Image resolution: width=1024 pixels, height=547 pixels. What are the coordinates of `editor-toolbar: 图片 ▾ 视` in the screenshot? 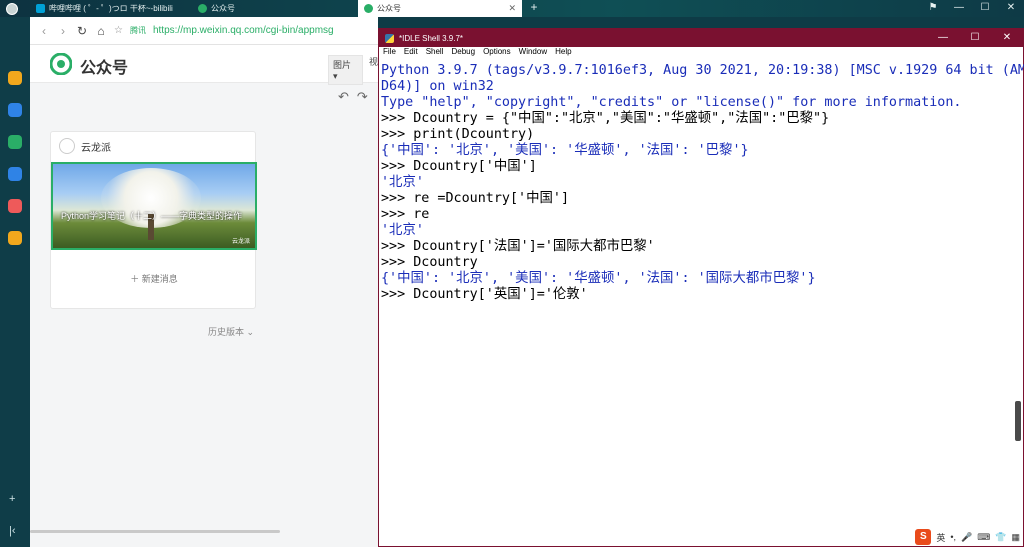 It's located at (353, 70).